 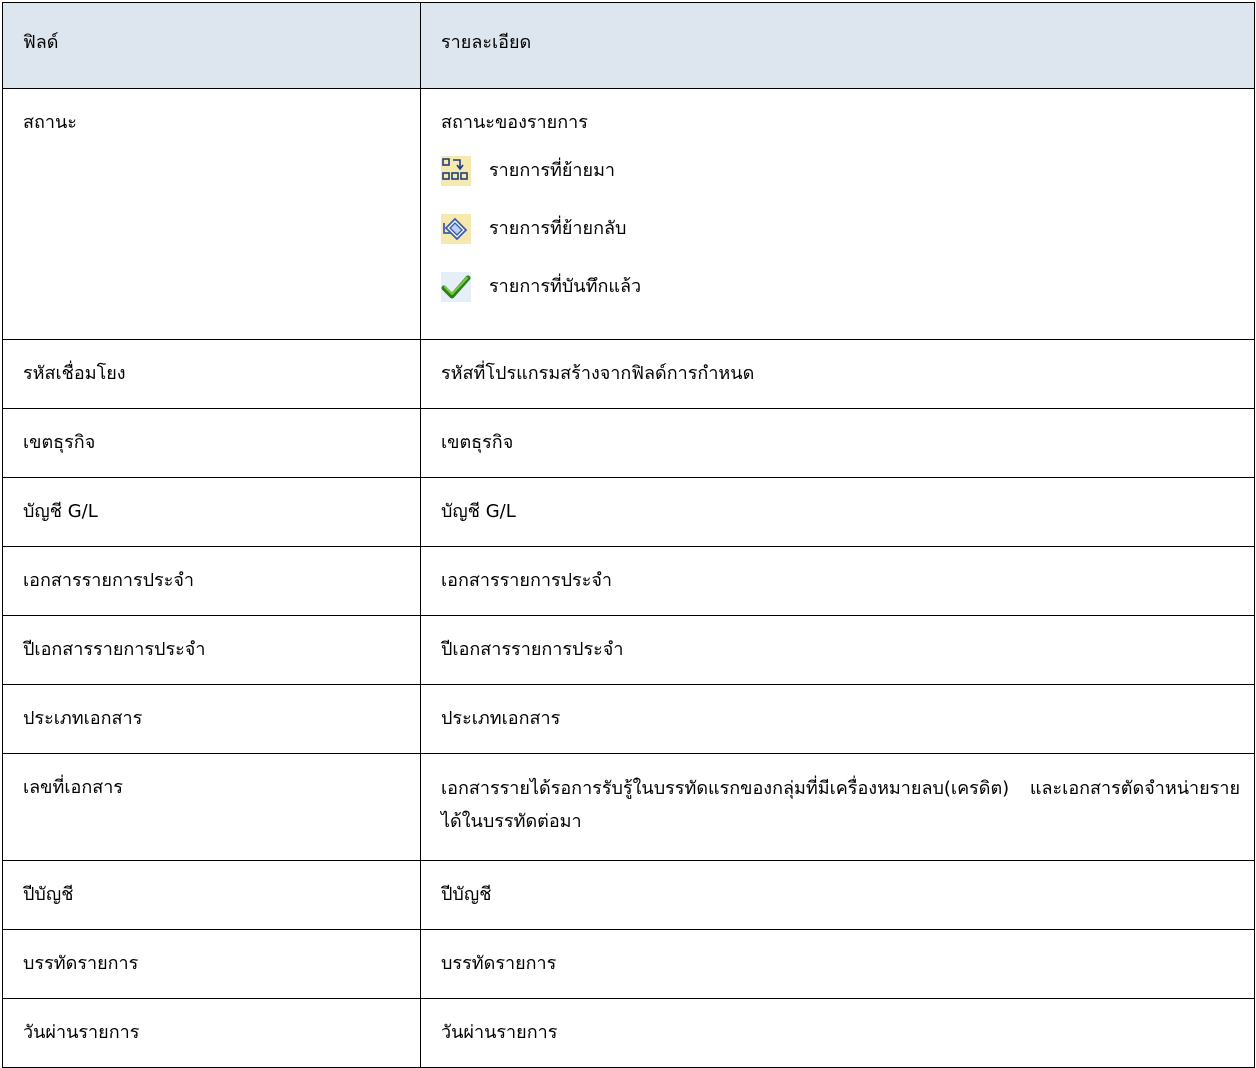 What do you see at coordinates (837, 512) in the screenshot?
I see `row-description: บัญชี G/L` at bounding box center [837, 512].